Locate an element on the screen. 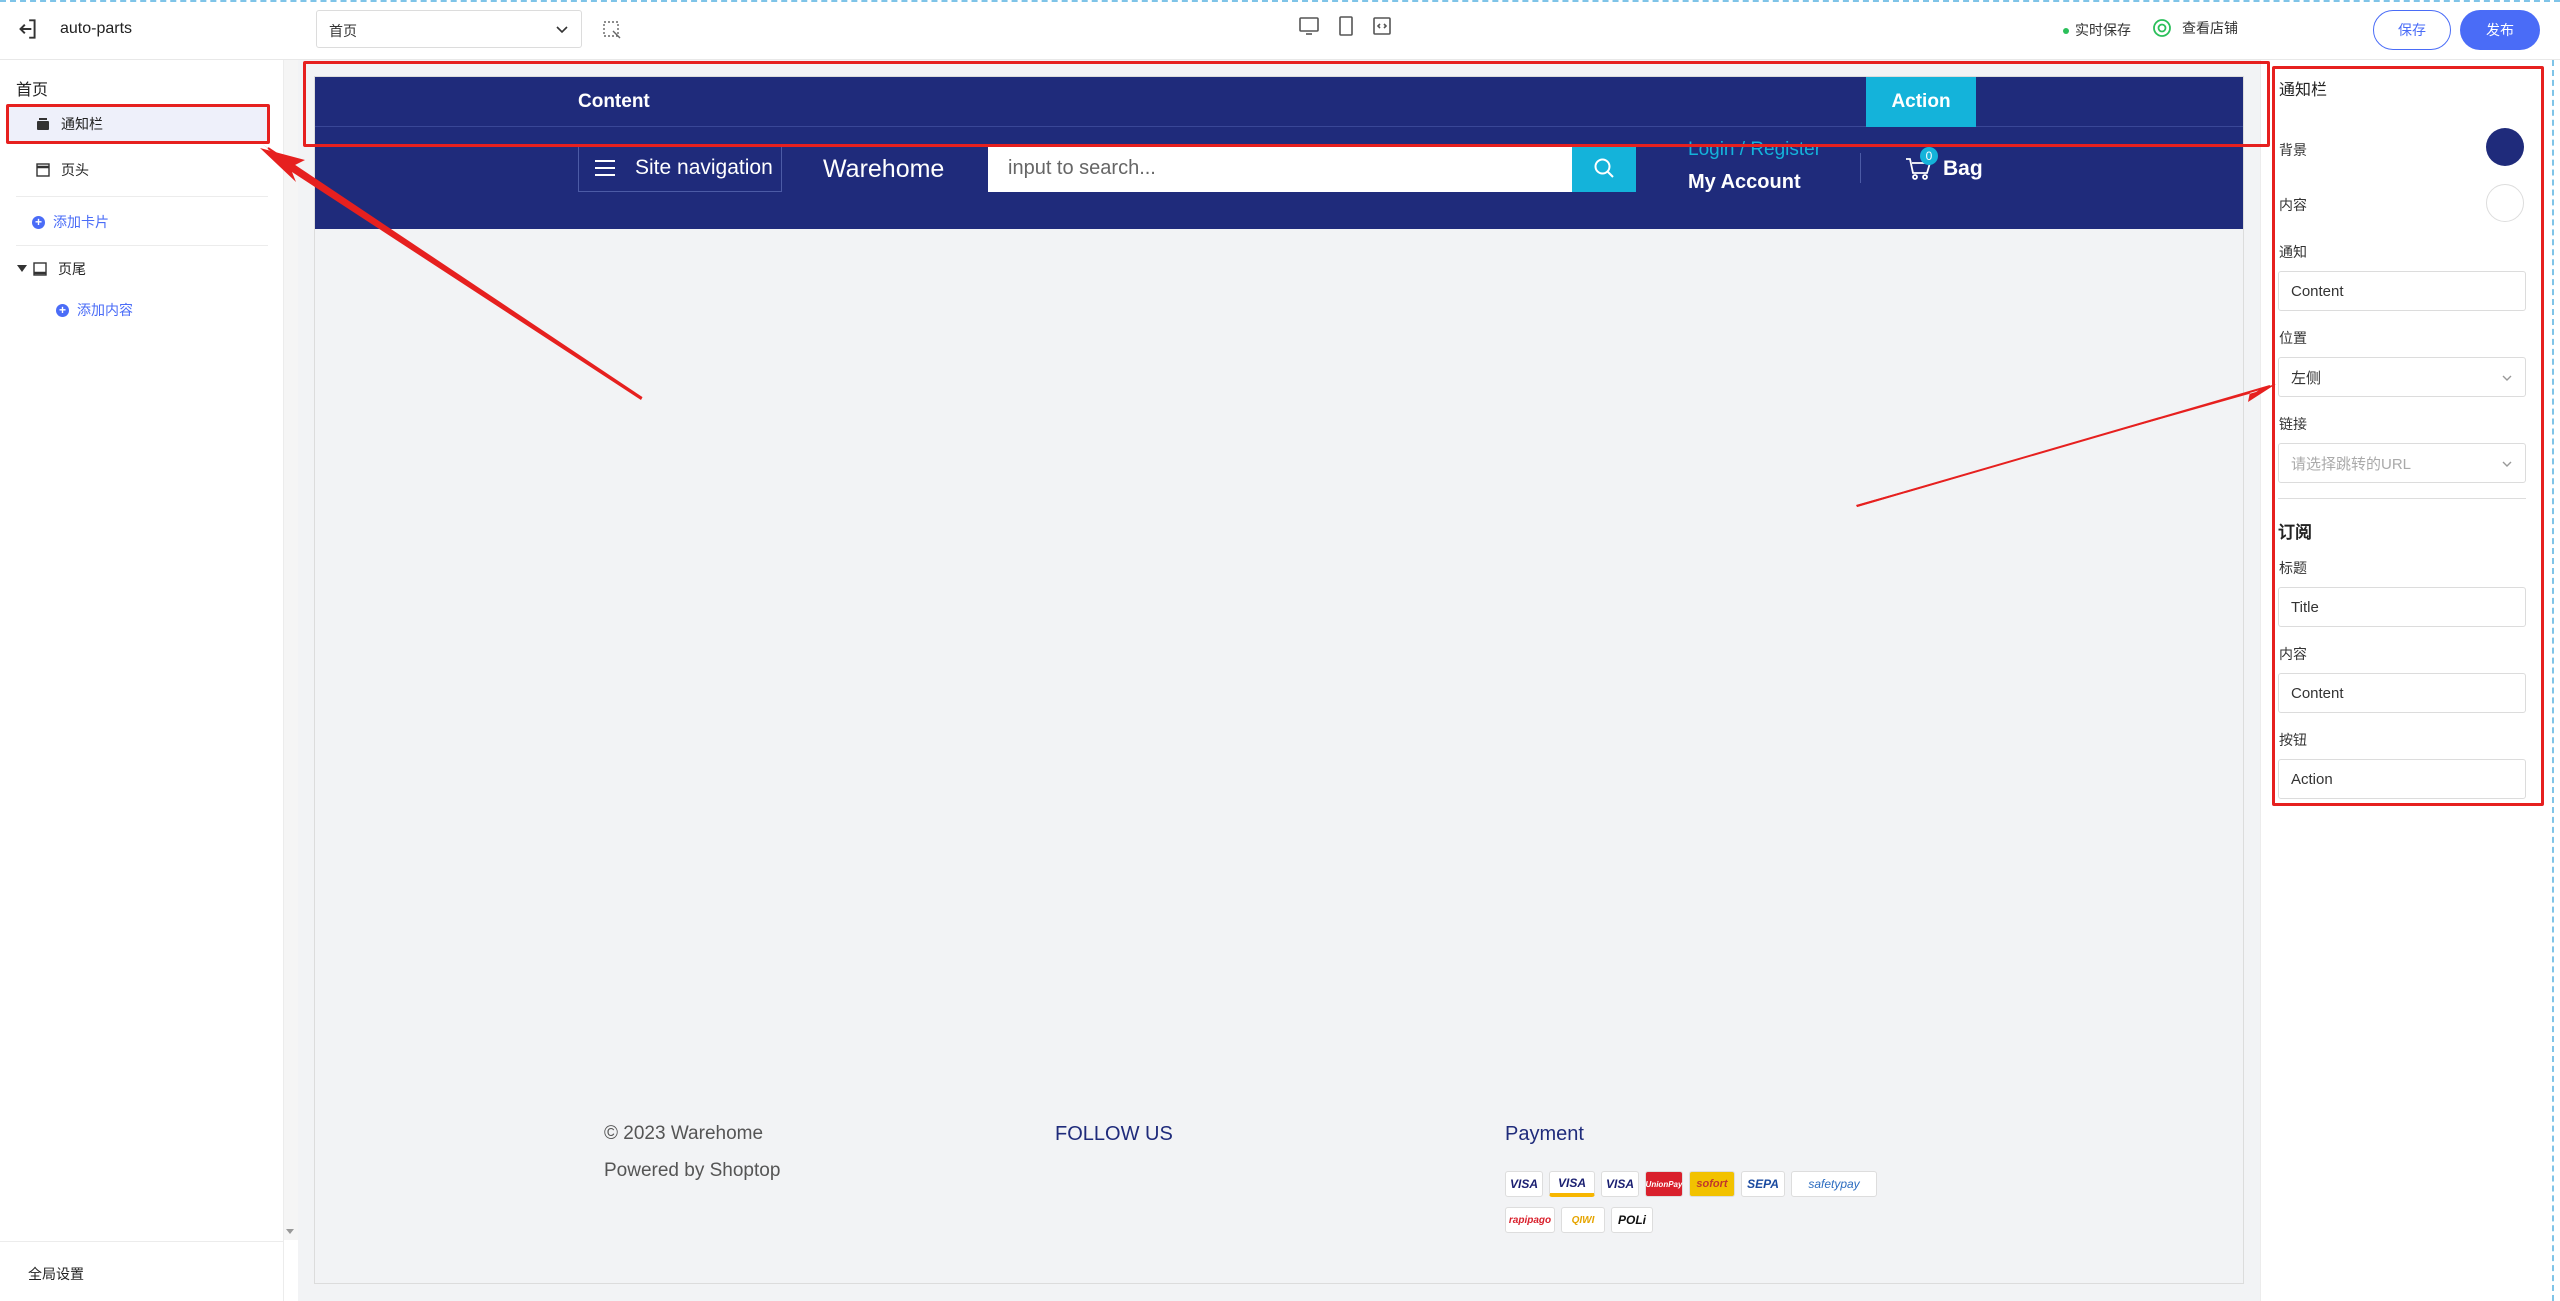  add-card-button: + 添加卡片 is located at coordinates (70, 222).